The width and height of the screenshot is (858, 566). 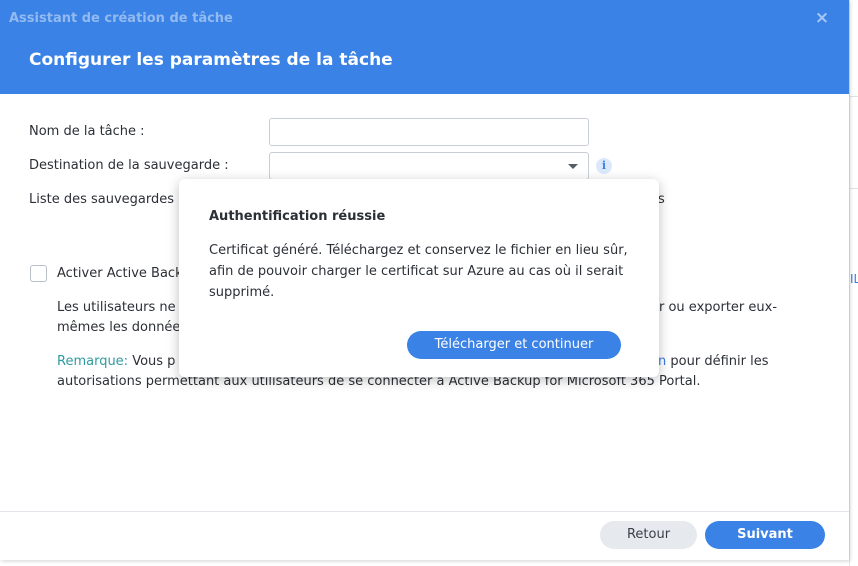 I want to click on note-link: n, so click(x=662, y=361).